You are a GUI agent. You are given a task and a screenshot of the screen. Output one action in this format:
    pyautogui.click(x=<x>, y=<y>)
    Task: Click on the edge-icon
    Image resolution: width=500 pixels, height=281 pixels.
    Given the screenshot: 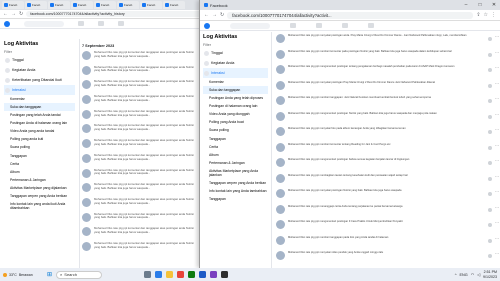 What is the action you would take?
    pyautogui.click(x=159, y=274)
    